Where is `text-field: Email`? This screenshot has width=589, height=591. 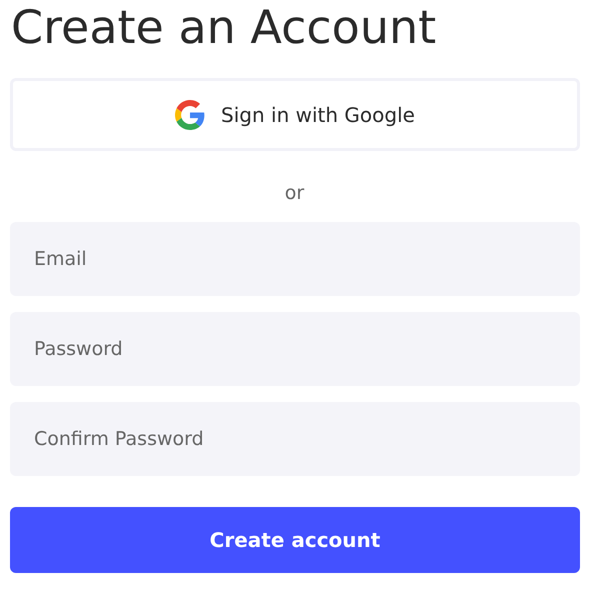
text-field: Email is located at coordinates (295, 259).